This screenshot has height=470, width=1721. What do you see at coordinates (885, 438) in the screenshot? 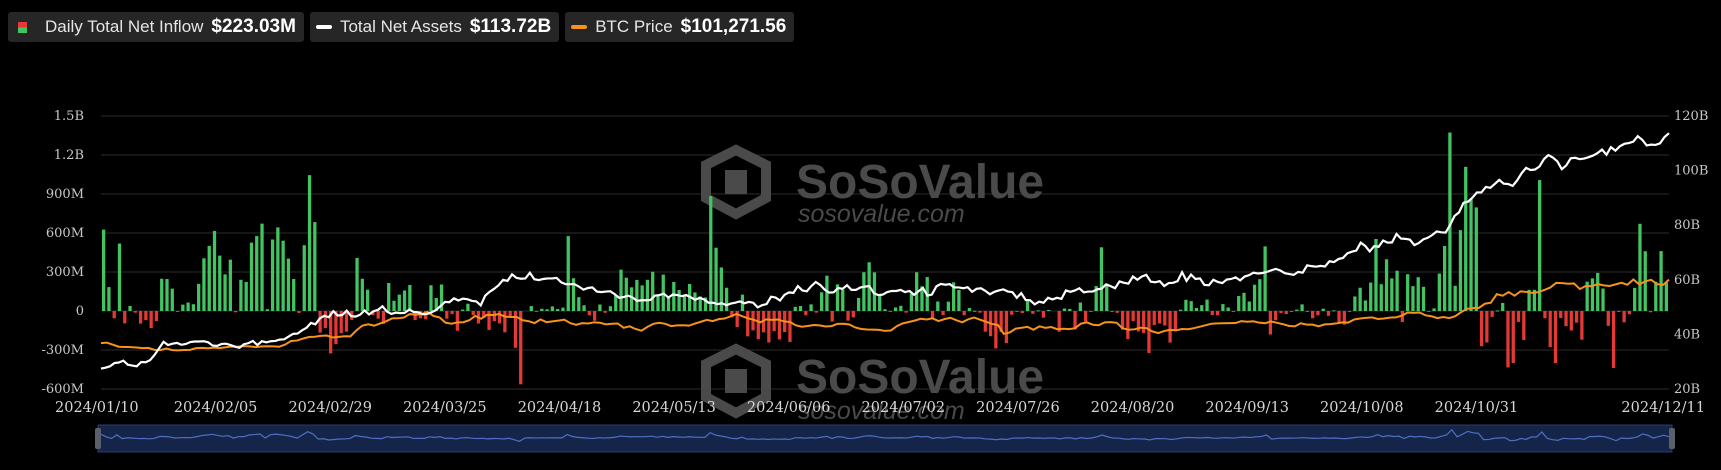
I see `range-navigator` at bounding box center [885, 438].